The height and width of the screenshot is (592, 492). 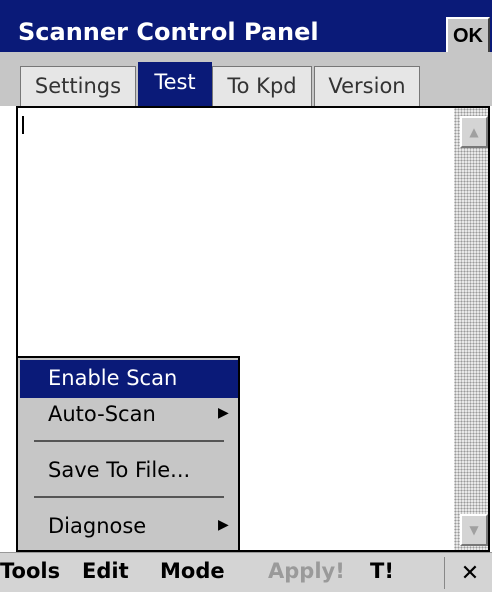 What do you see at coordinates (102, 414) in the screenshot?
I see `menu-item-label: Auto-Scan` at bounding box center [102, 414].